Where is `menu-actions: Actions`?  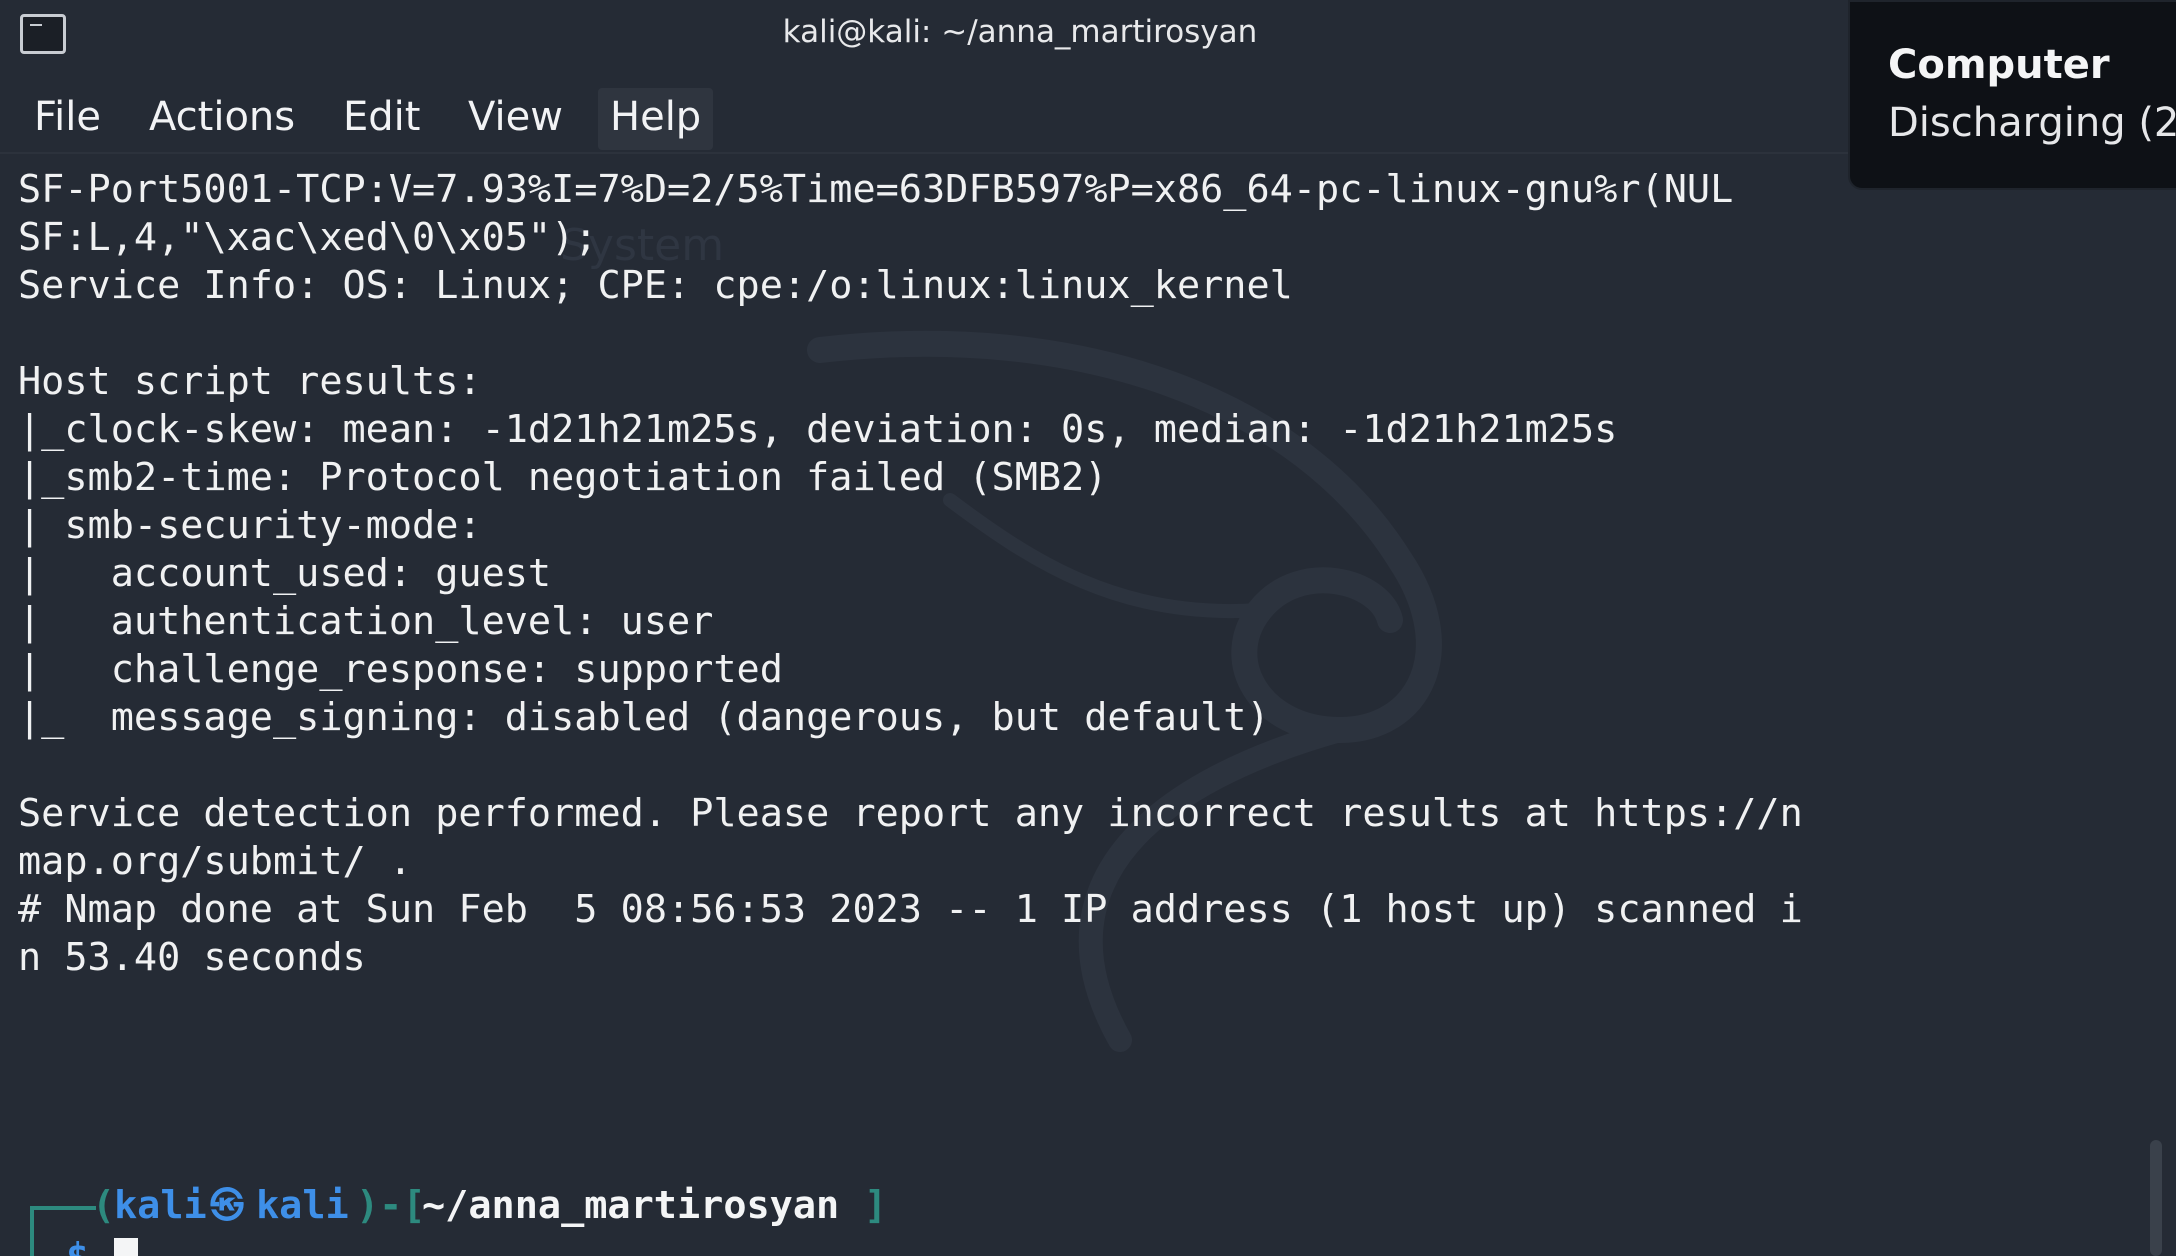 menu-actions: Actions is located at coordinates (222, 119).